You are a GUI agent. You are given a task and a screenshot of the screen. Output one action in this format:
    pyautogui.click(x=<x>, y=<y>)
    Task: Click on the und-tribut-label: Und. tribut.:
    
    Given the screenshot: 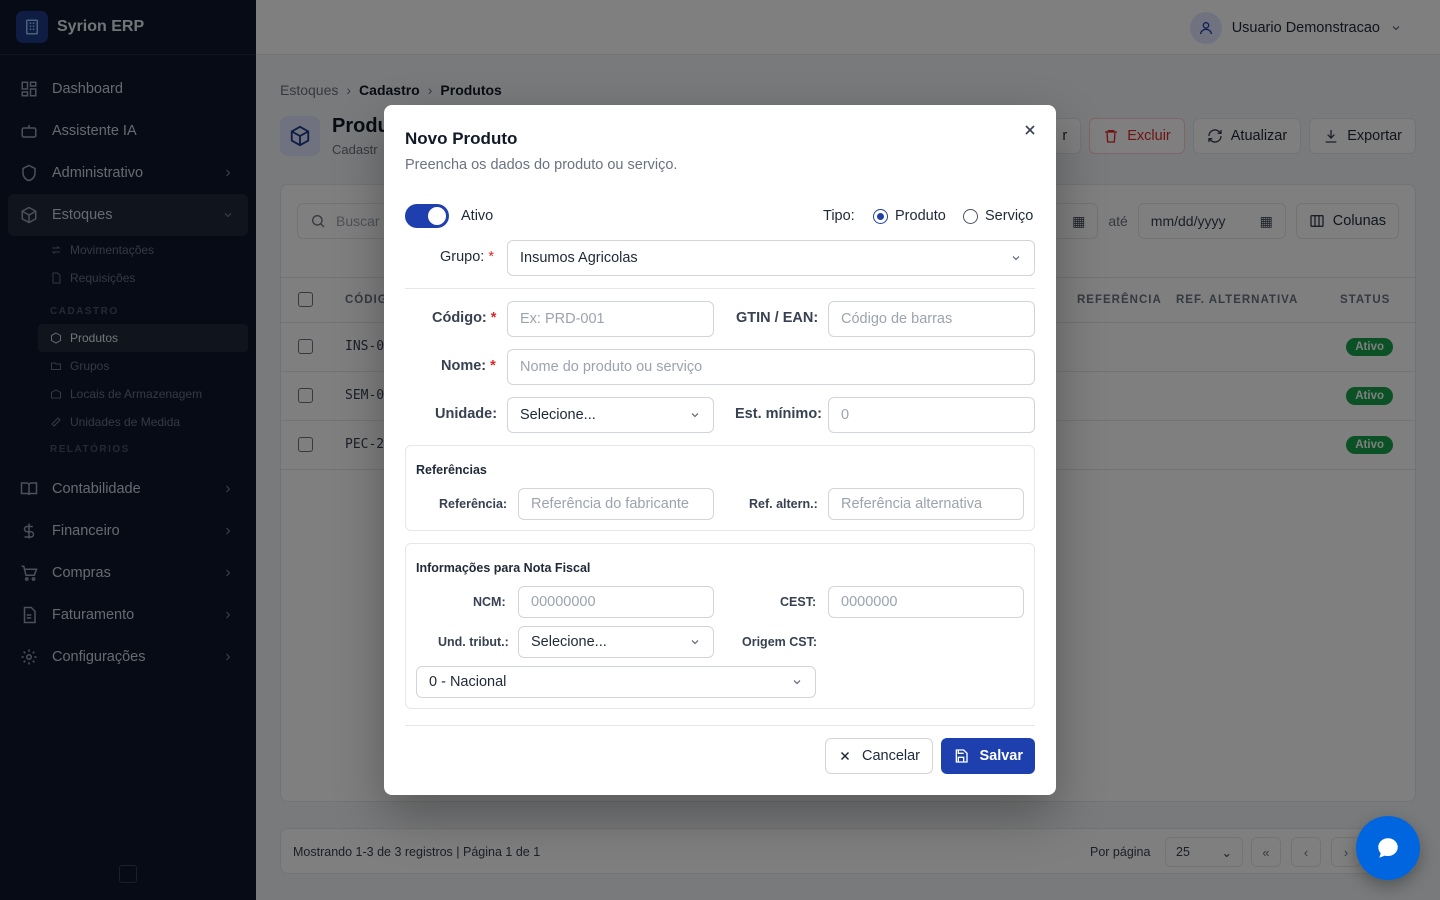 What is the action you would take?
    pyautogui.click(x=473, y=642)
    